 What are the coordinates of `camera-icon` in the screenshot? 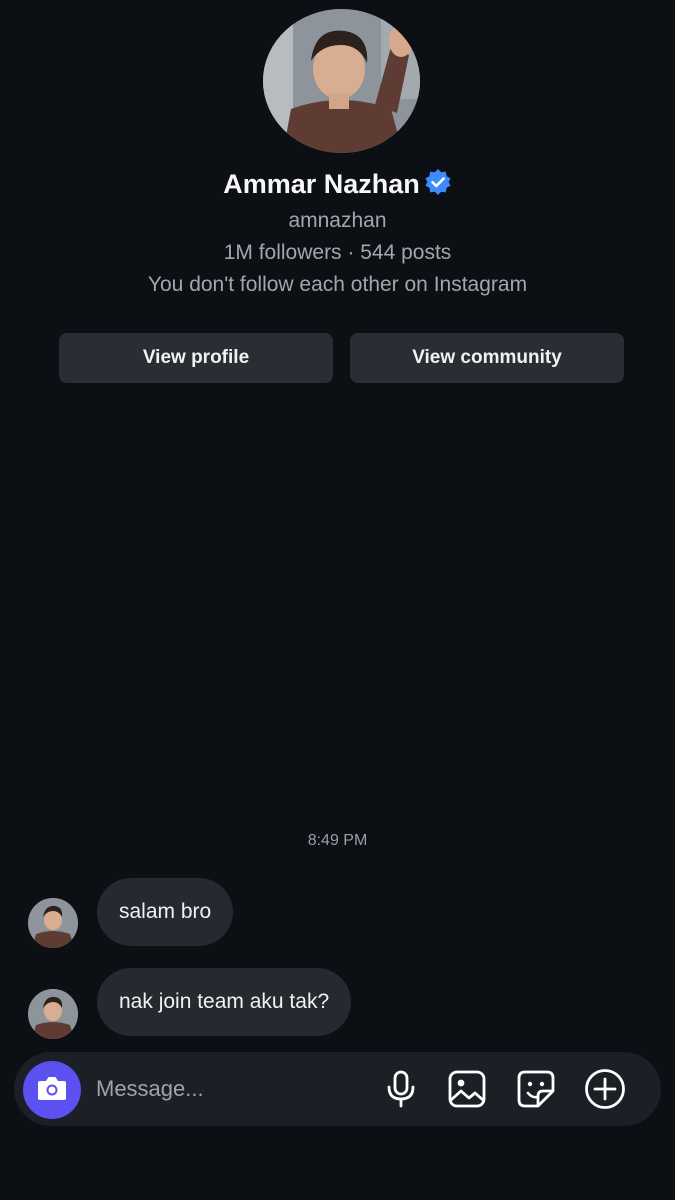 It's located at (52, 1090).